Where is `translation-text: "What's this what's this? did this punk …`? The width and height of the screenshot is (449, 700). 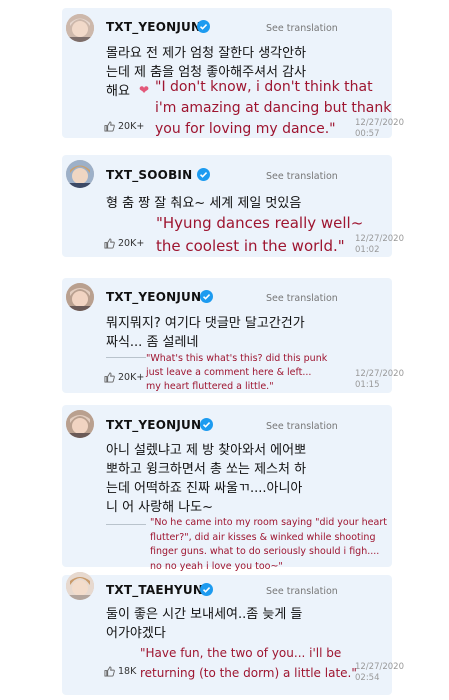 translation-text: "What's this what's this? did this punk … is located at coordinates (237, 372).